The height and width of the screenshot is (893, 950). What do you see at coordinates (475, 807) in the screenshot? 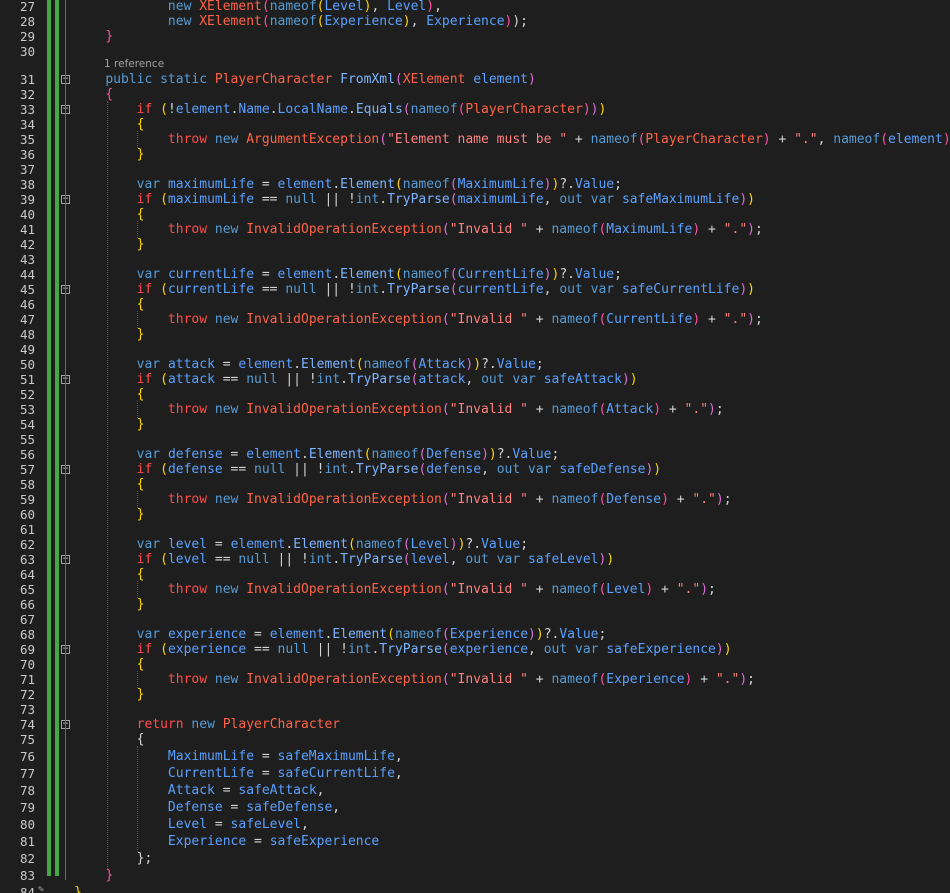
I see `code-line: 79 Defense = safeDefense,` at bounding box center [475, 807].